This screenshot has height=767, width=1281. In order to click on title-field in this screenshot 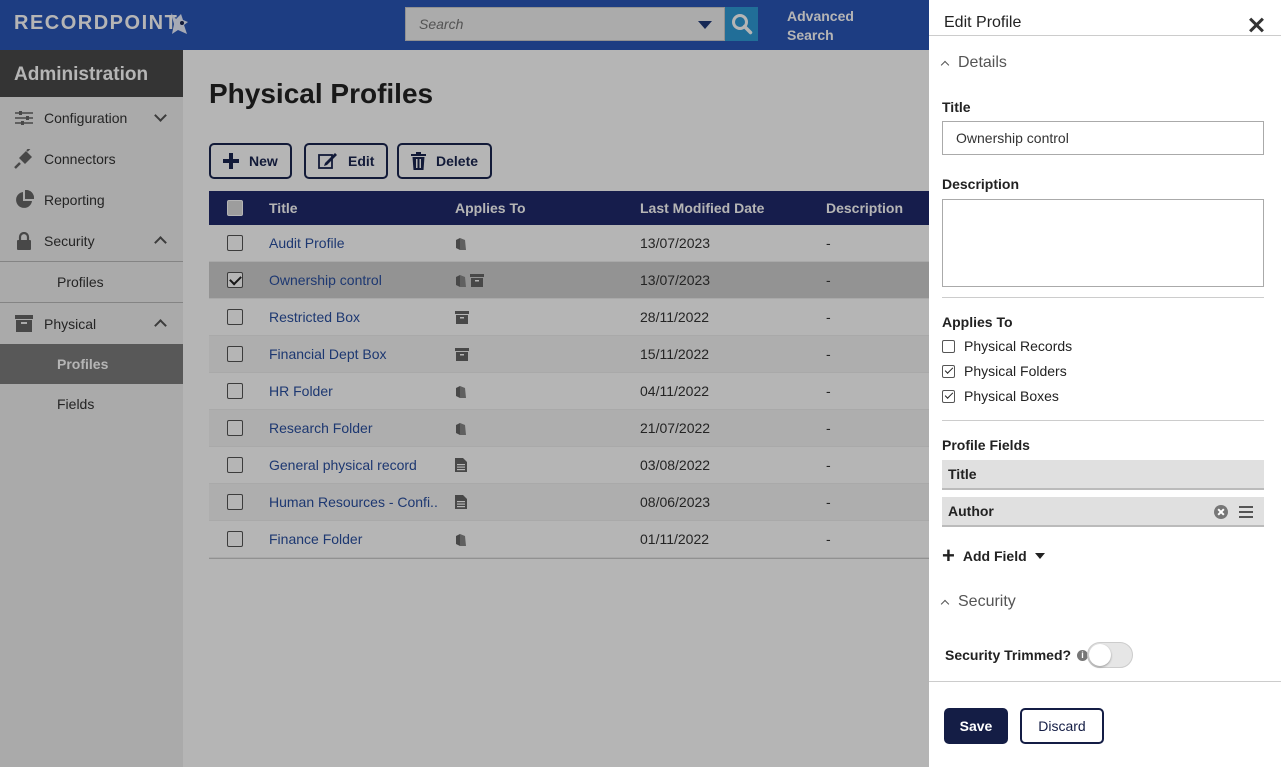, I will do `click(1103, 138)`.